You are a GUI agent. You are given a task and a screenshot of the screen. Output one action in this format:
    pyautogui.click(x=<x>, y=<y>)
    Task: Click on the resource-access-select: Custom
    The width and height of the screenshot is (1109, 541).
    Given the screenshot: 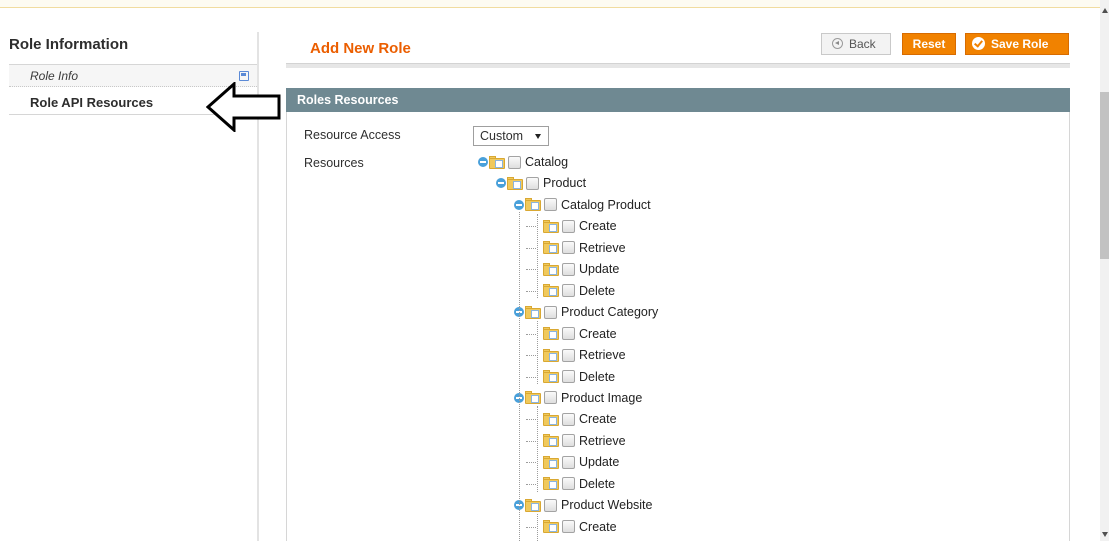 What is the action you would take?
    pyautogui.click(x=511, y=136)
    